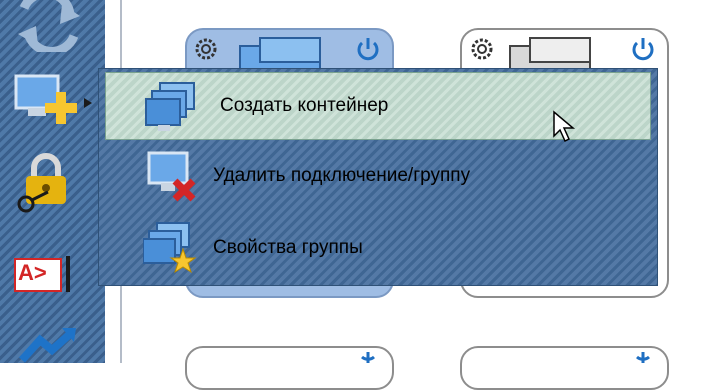 The width and height of the screenshot is (719, 390). I want to click on monitor-delete-icon, so click(171, 176).